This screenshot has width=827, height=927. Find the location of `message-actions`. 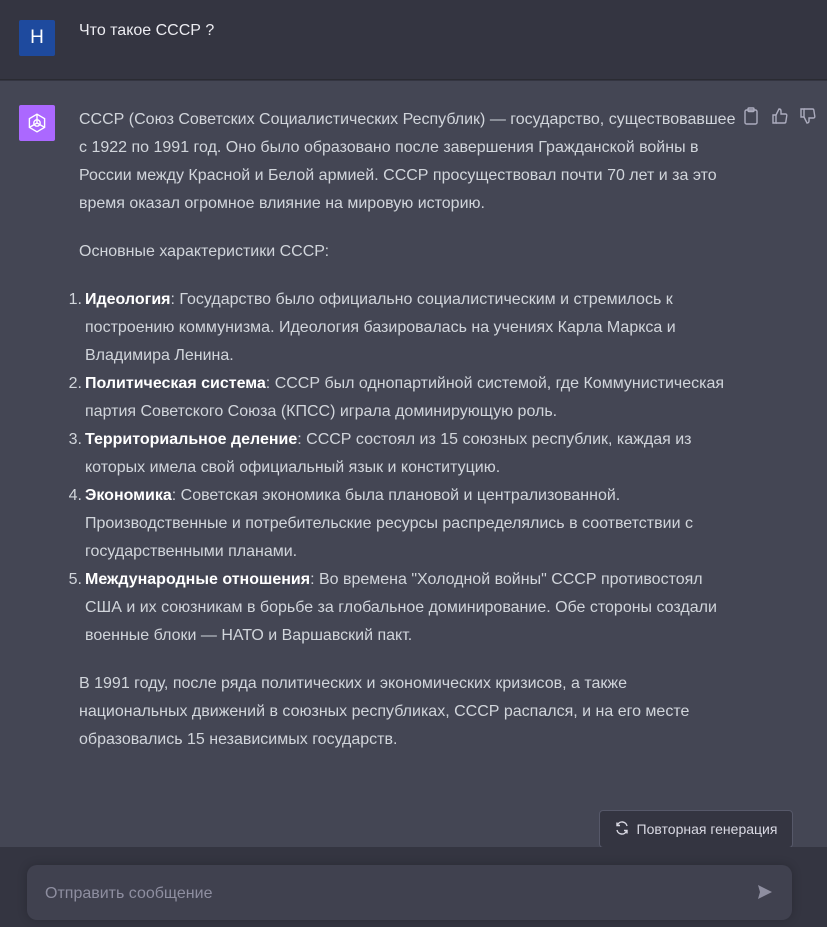

message-actions is located at coordinates (780, 116).